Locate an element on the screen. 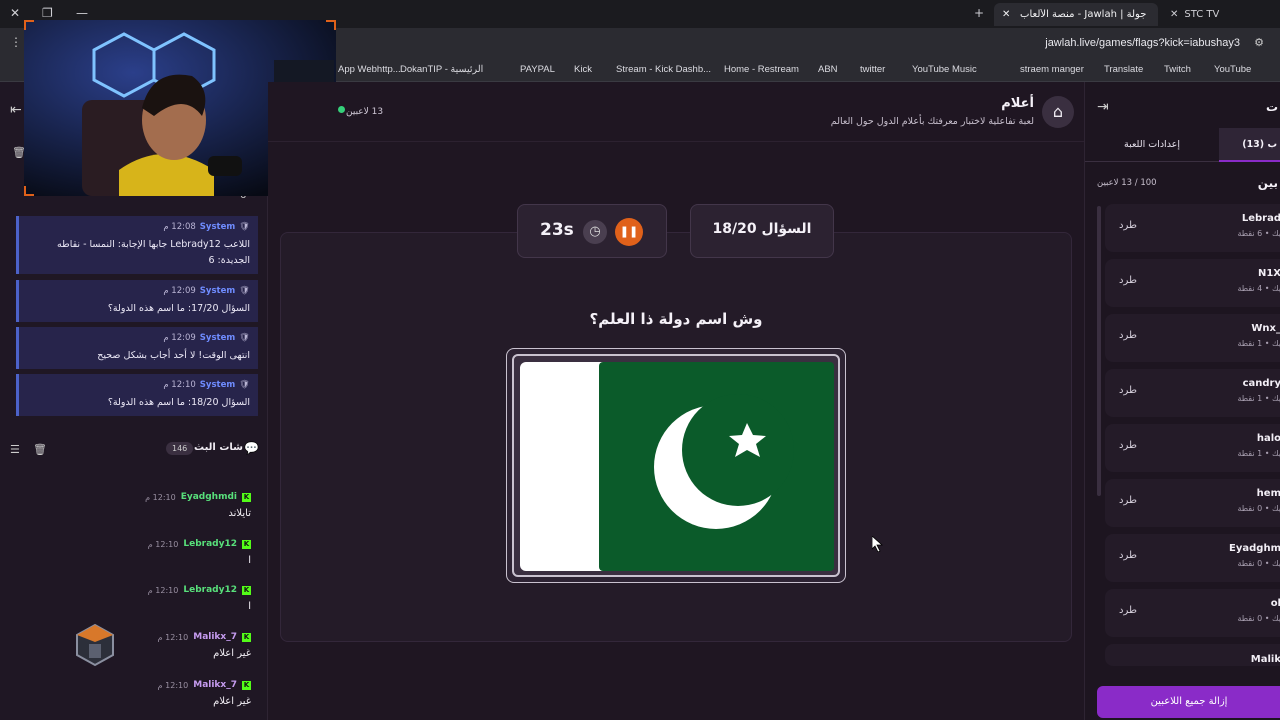  clock-icon: ◷ is located at coordinates (595, 232).